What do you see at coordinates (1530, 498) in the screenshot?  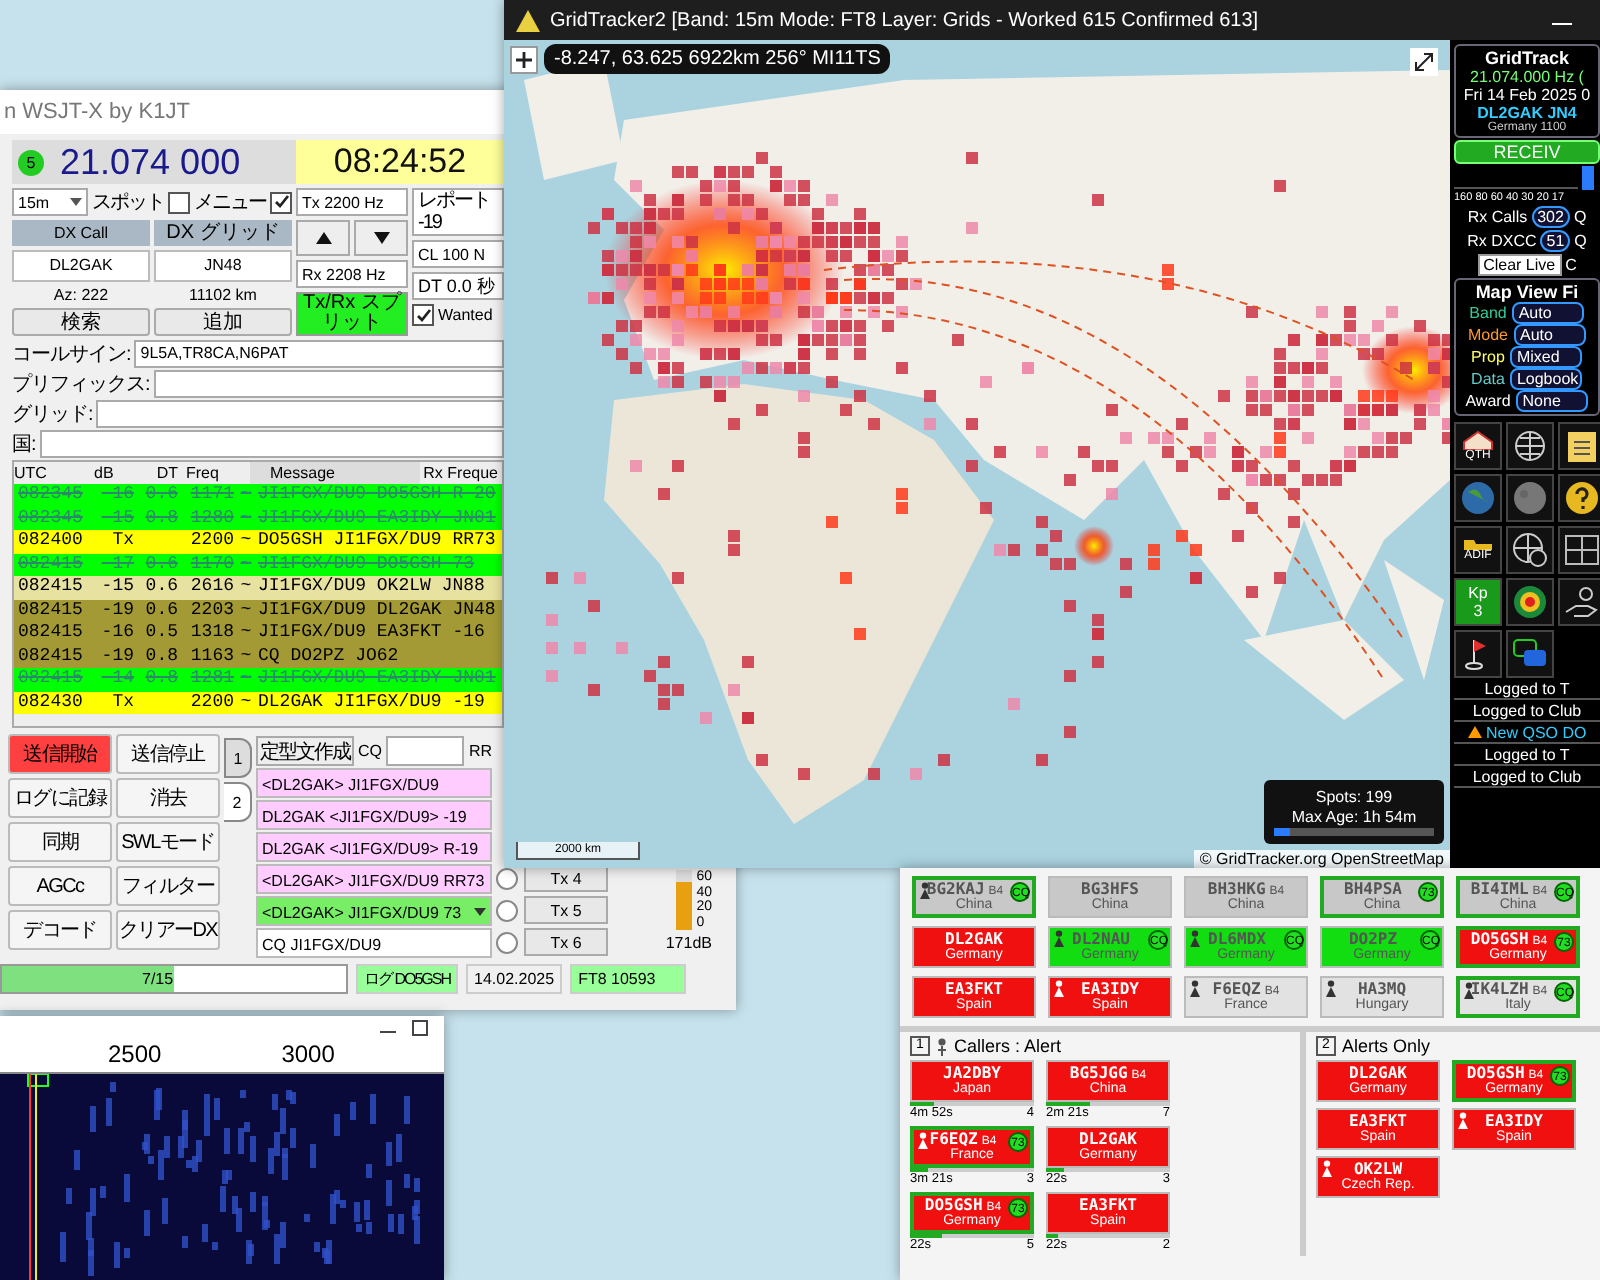 I see `moon-button` at bounding box center [1530, 498].